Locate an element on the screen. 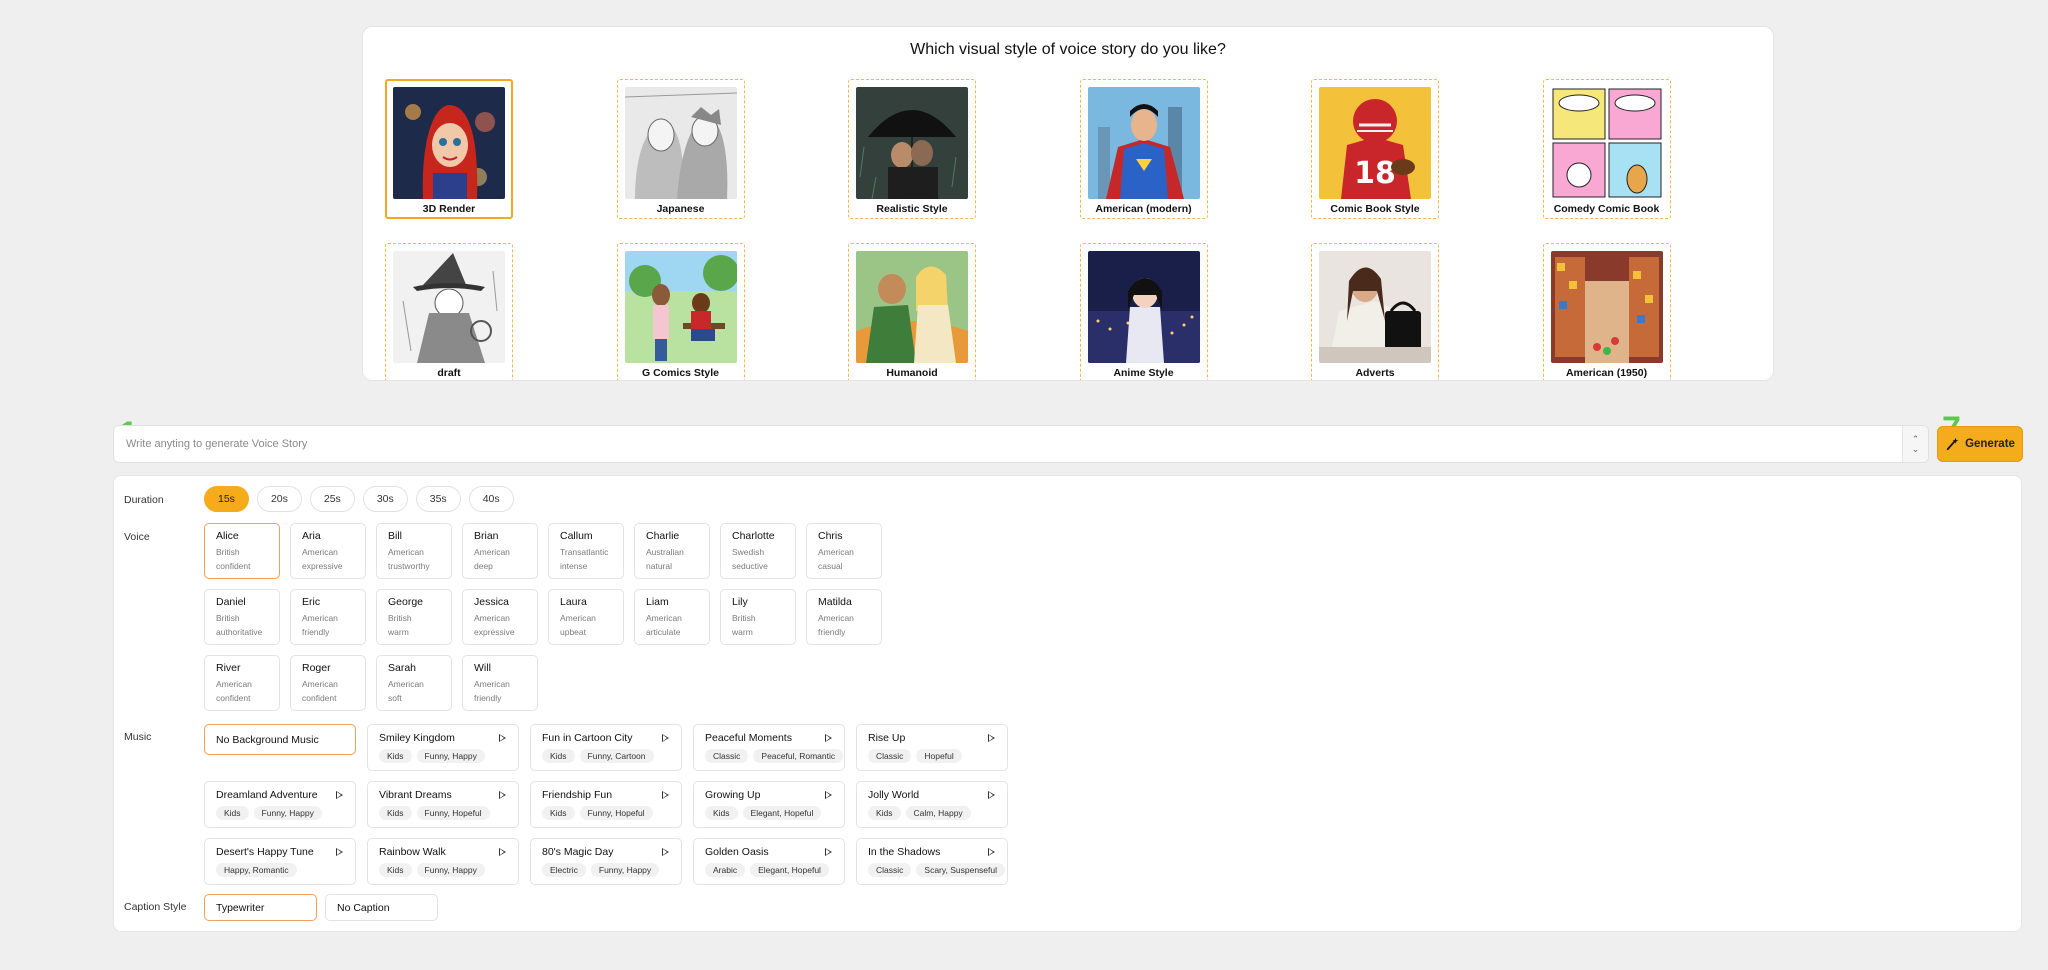 This screenshot has width=2048, height=970. chevron-up-icon: ⌃ is located at coordinates (1916, 439).